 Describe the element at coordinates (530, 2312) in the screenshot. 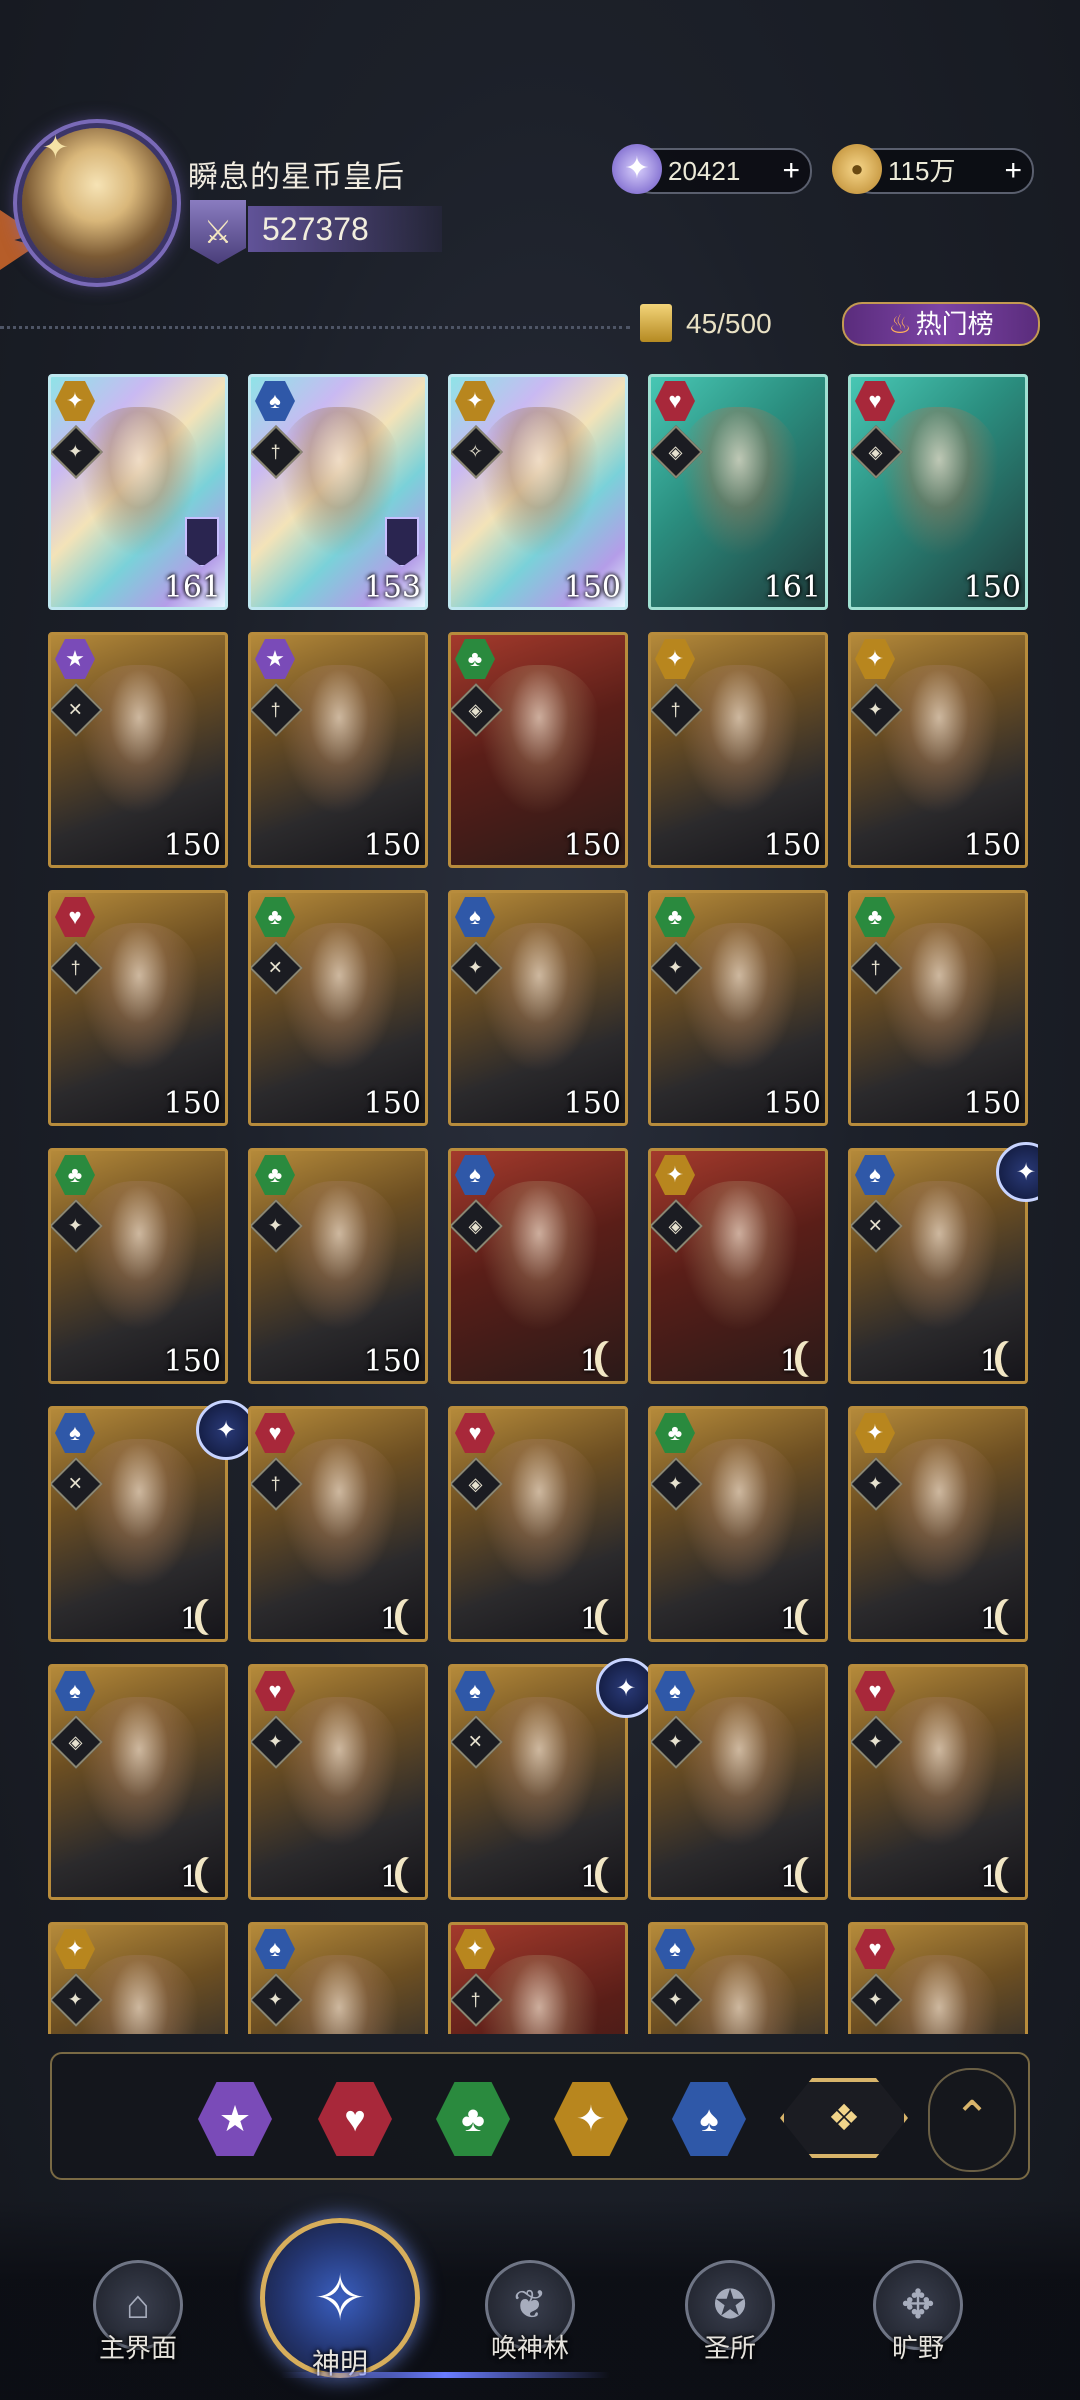

I see `nav-item-tree: ❦ 唤神林` at that location.